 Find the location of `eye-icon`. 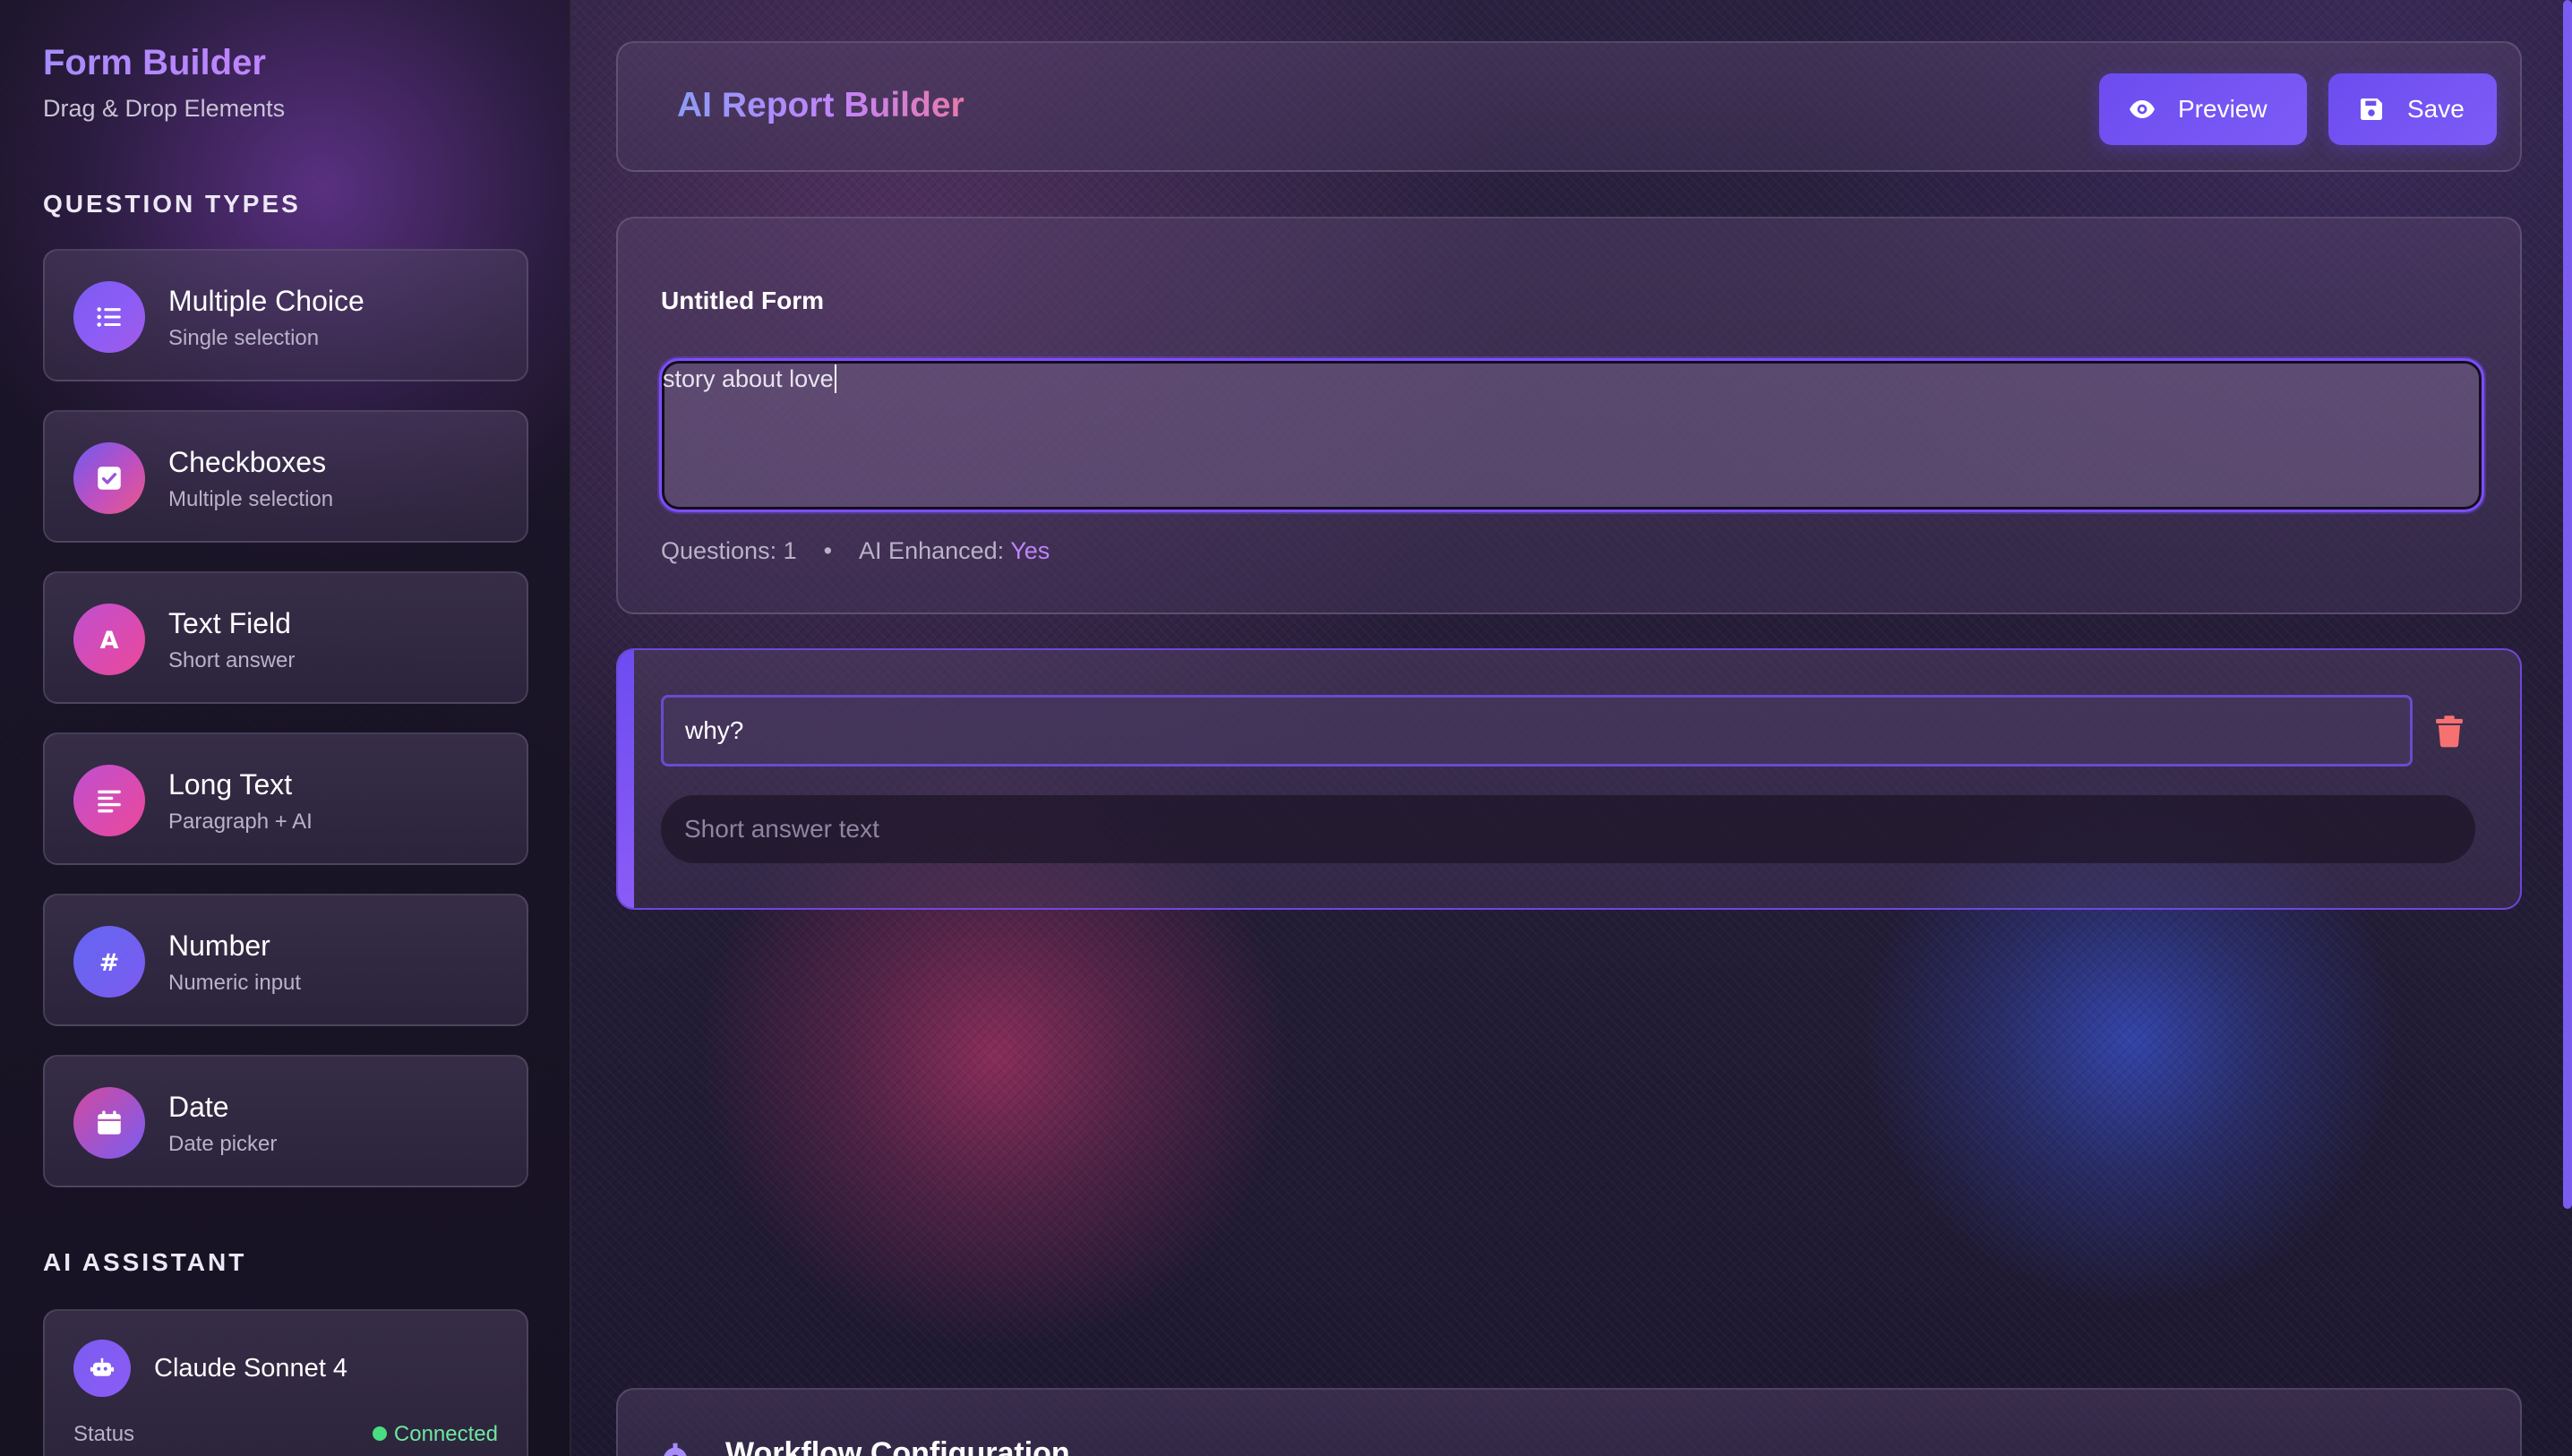

eye-icon is located at coordinates (2143, 109).